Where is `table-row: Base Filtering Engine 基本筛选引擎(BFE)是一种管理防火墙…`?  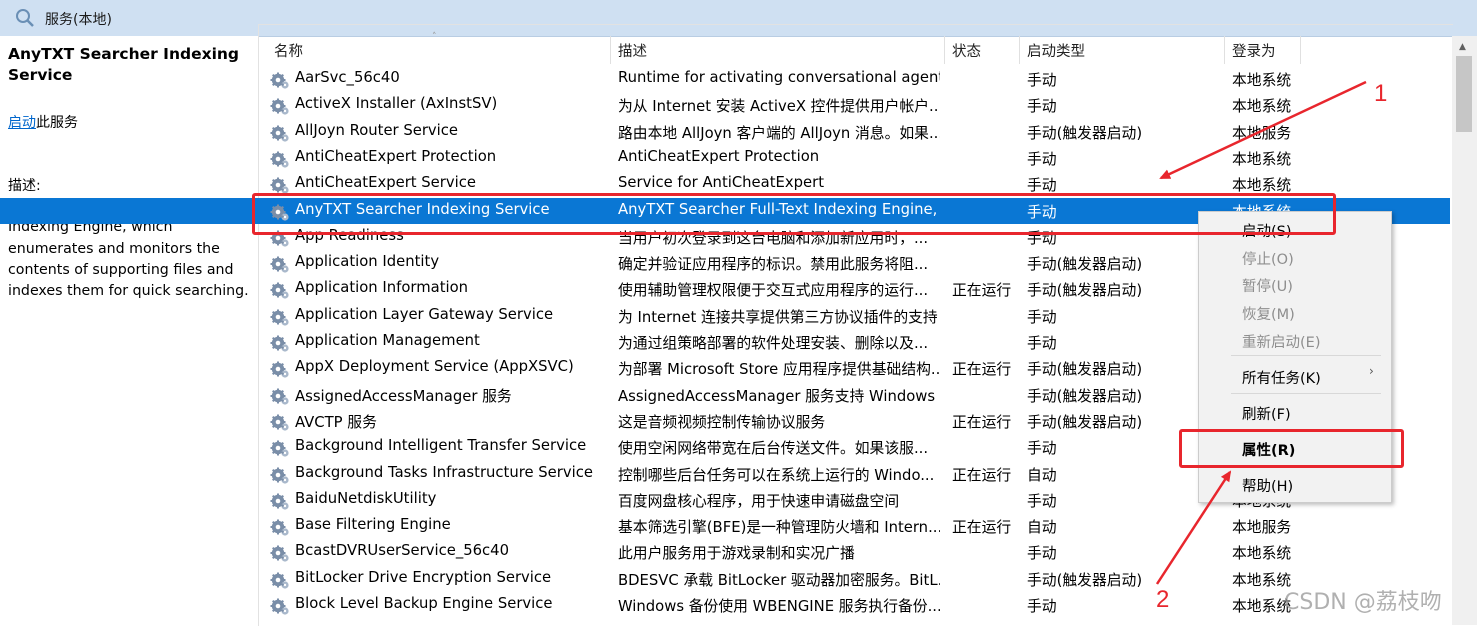 table-row: Base Filtering Engine 基本筛选引擎(BFE)是一种管理防火墙… is located at coordinates (725, 526).